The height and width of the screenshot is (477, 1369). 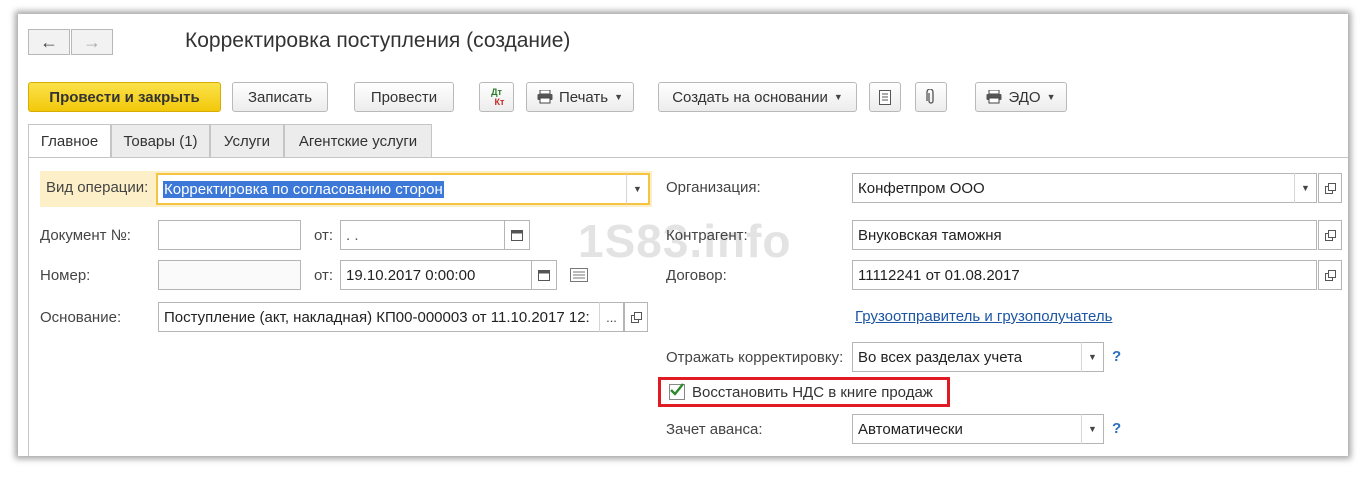 I want to click on back-button: ←, so click(x=49, y=42).